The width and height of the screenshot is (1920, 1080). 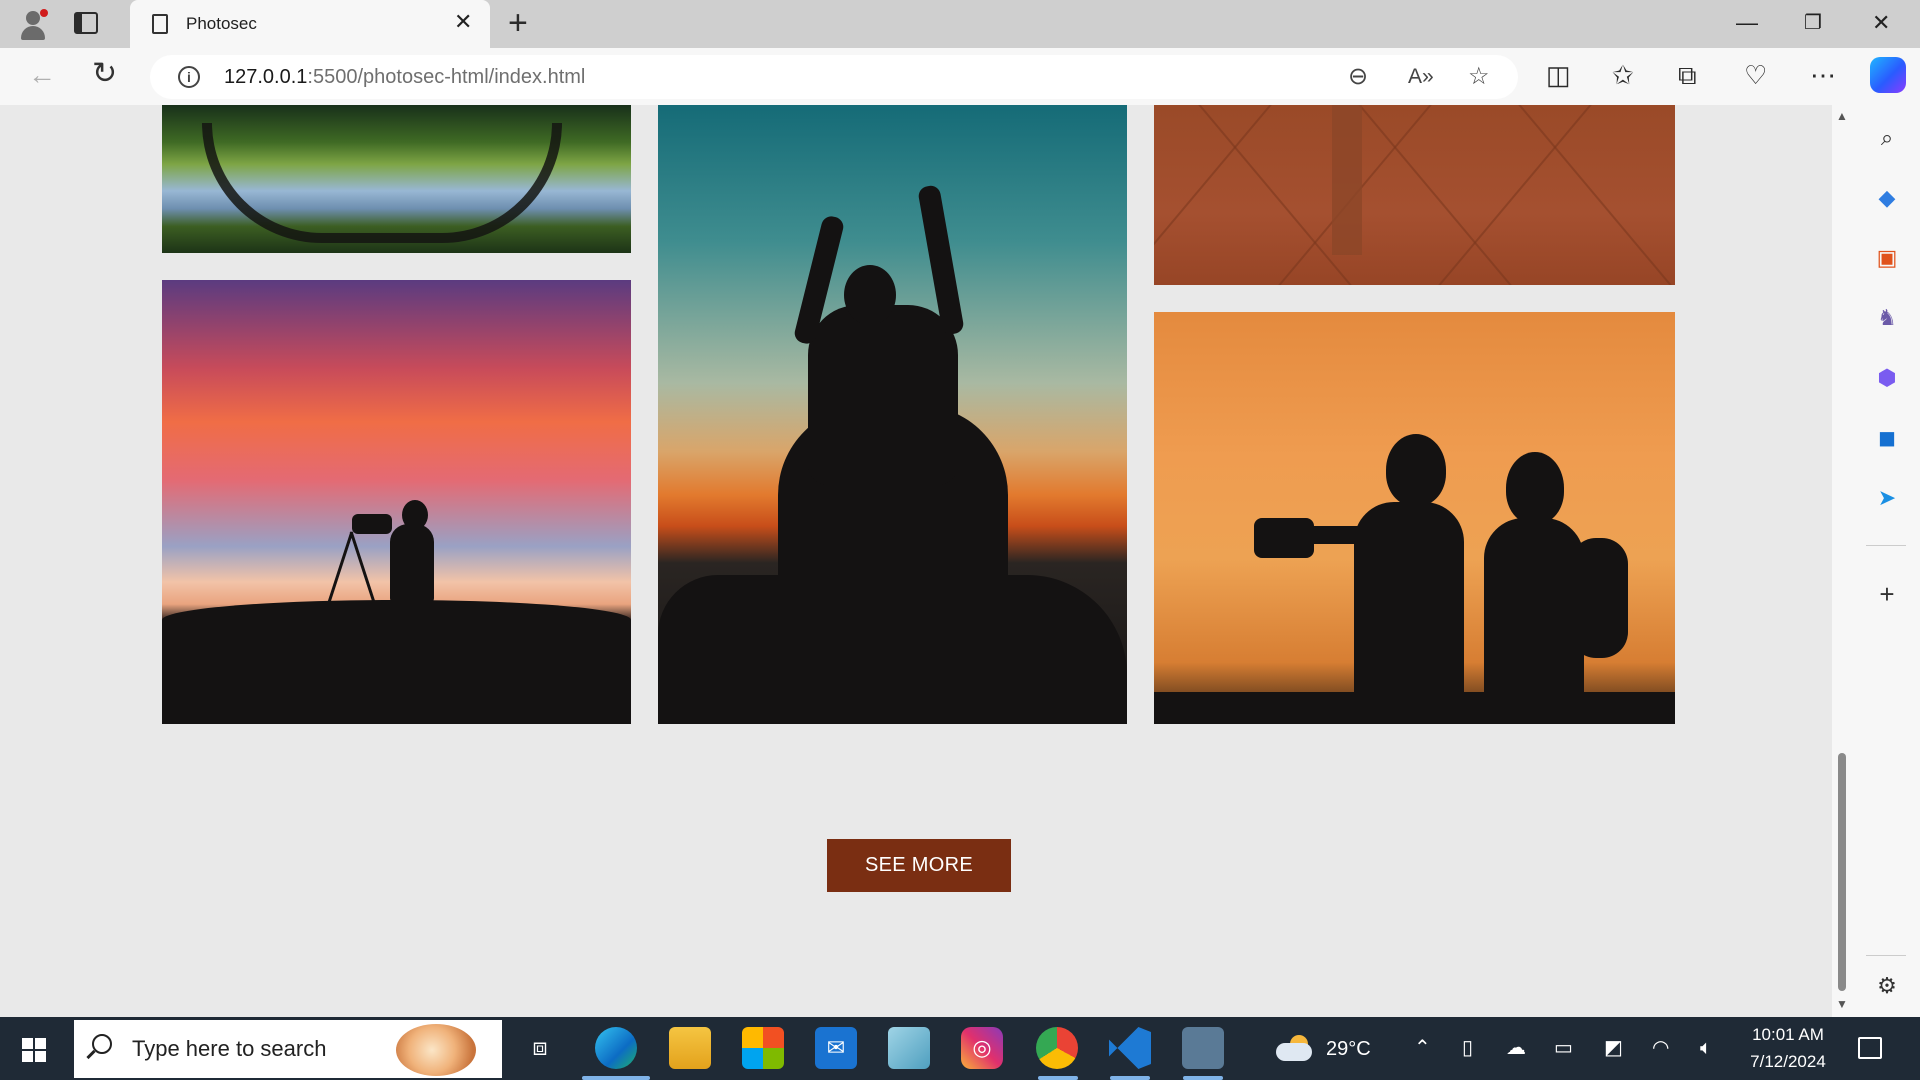 I want to click on weather-temperature: 29°C, so click(x=1348, y=1049).